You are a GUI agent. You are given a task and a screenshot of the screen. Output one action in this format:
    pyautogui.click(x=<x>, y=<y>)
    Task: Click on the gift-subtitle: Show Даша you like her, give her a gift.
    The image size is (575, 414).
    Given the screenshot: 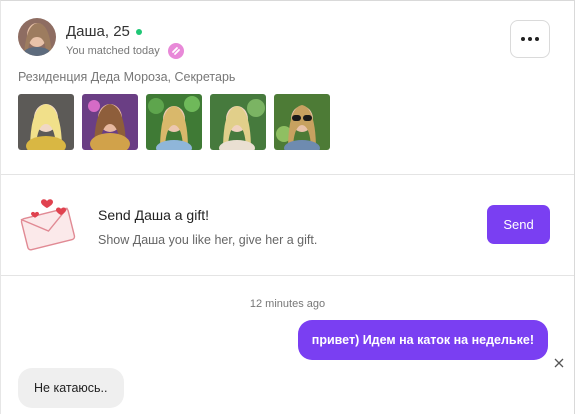 What is the action you would take?
    pyautogui.click(x=208, y=240)
    